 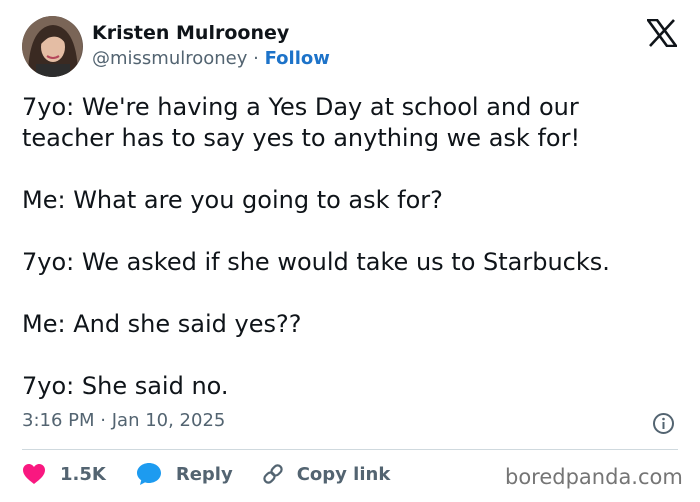 What do you see at coordinates (125, 386) in the screenshot?
I see `tweet-paragraph: 7yo: She said no.` at bounding box center [125, 386].